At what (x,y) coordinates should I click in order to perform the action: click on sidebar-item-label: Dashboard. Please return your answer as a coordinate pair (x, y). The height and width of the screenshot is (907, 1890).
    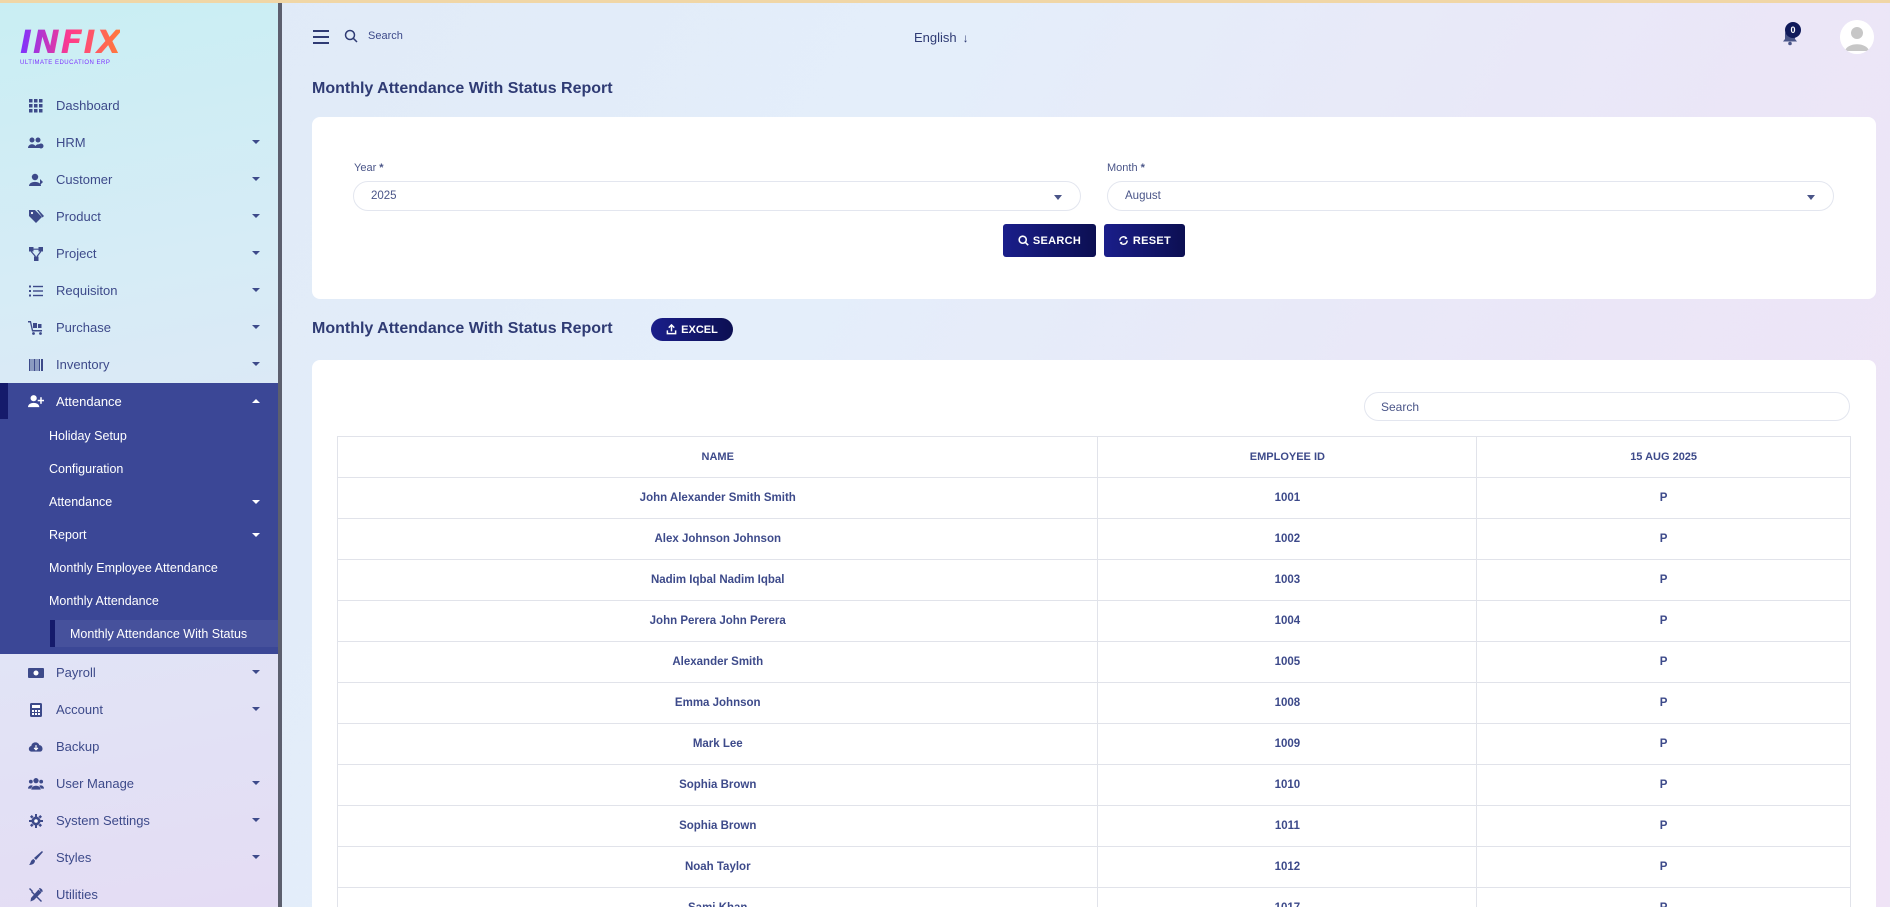
    Looking at the image, I should click on (88, 105).